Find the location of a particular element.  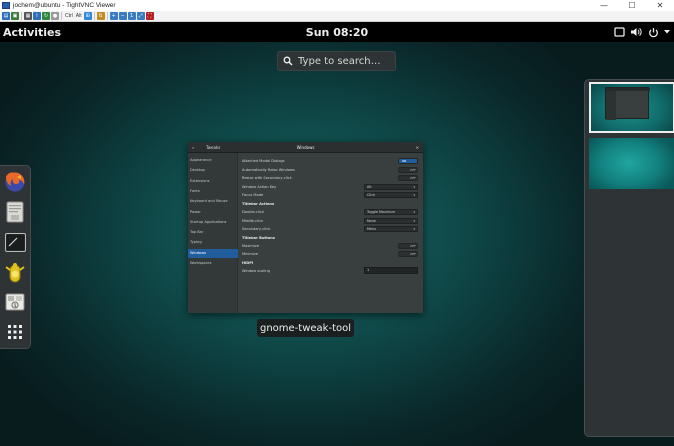

combo-value: Toggle Maximize is located at coordinates (381, 212).